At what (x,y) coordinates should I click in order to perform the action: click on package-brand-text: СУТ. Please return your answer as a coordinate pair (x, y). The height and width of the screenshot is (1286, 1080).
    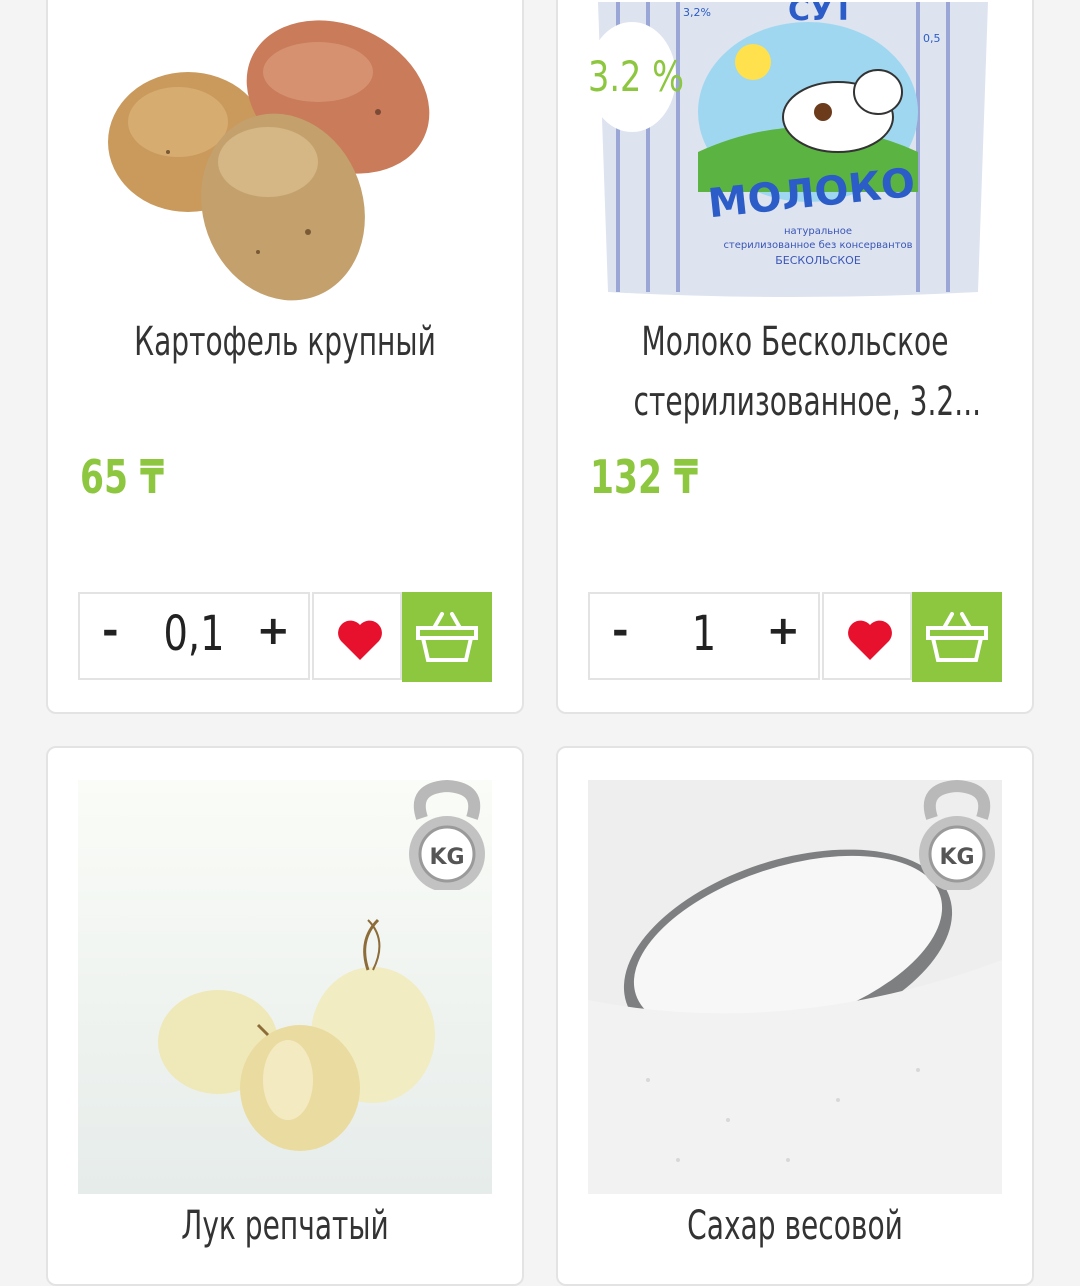
    Looking at the image, I should click on (821, 15).